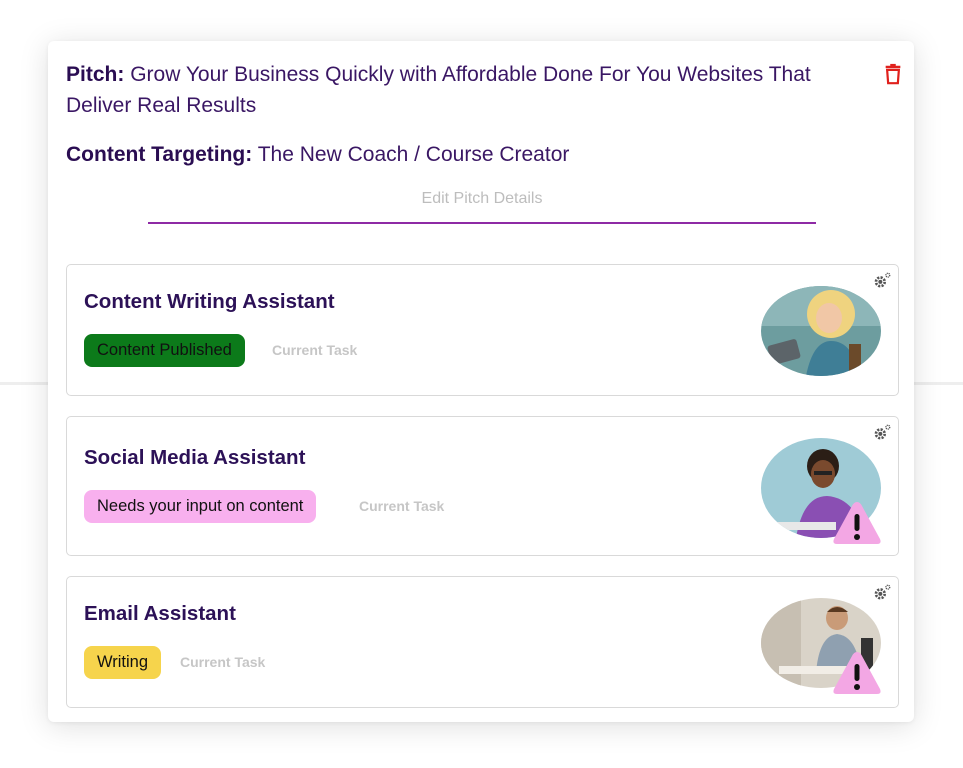  Describe the element at coordinates (482, 223) in the screenshot. I see `edit-pitch-underline` at that location.